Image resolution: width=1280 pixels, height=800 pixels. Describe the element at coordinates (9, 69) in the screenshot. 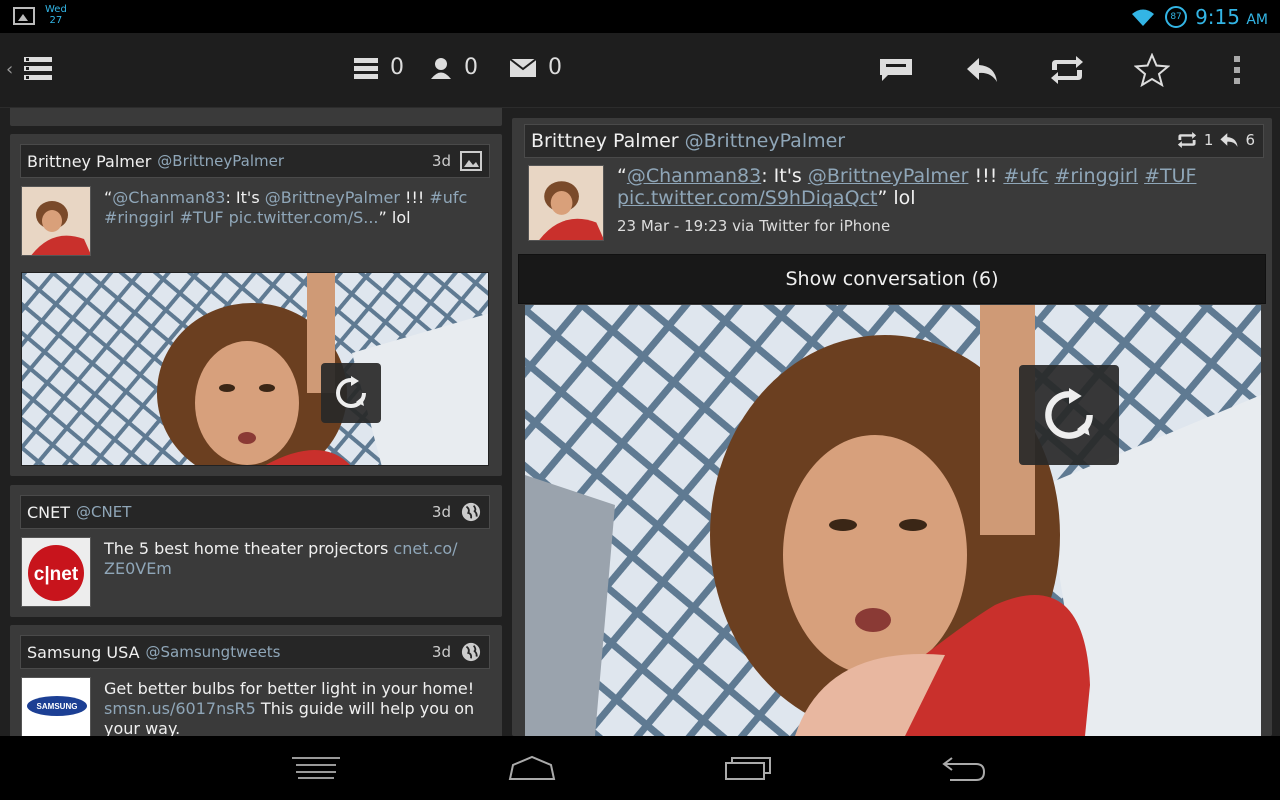

I see `up-caret-icon: ‹` at that location.